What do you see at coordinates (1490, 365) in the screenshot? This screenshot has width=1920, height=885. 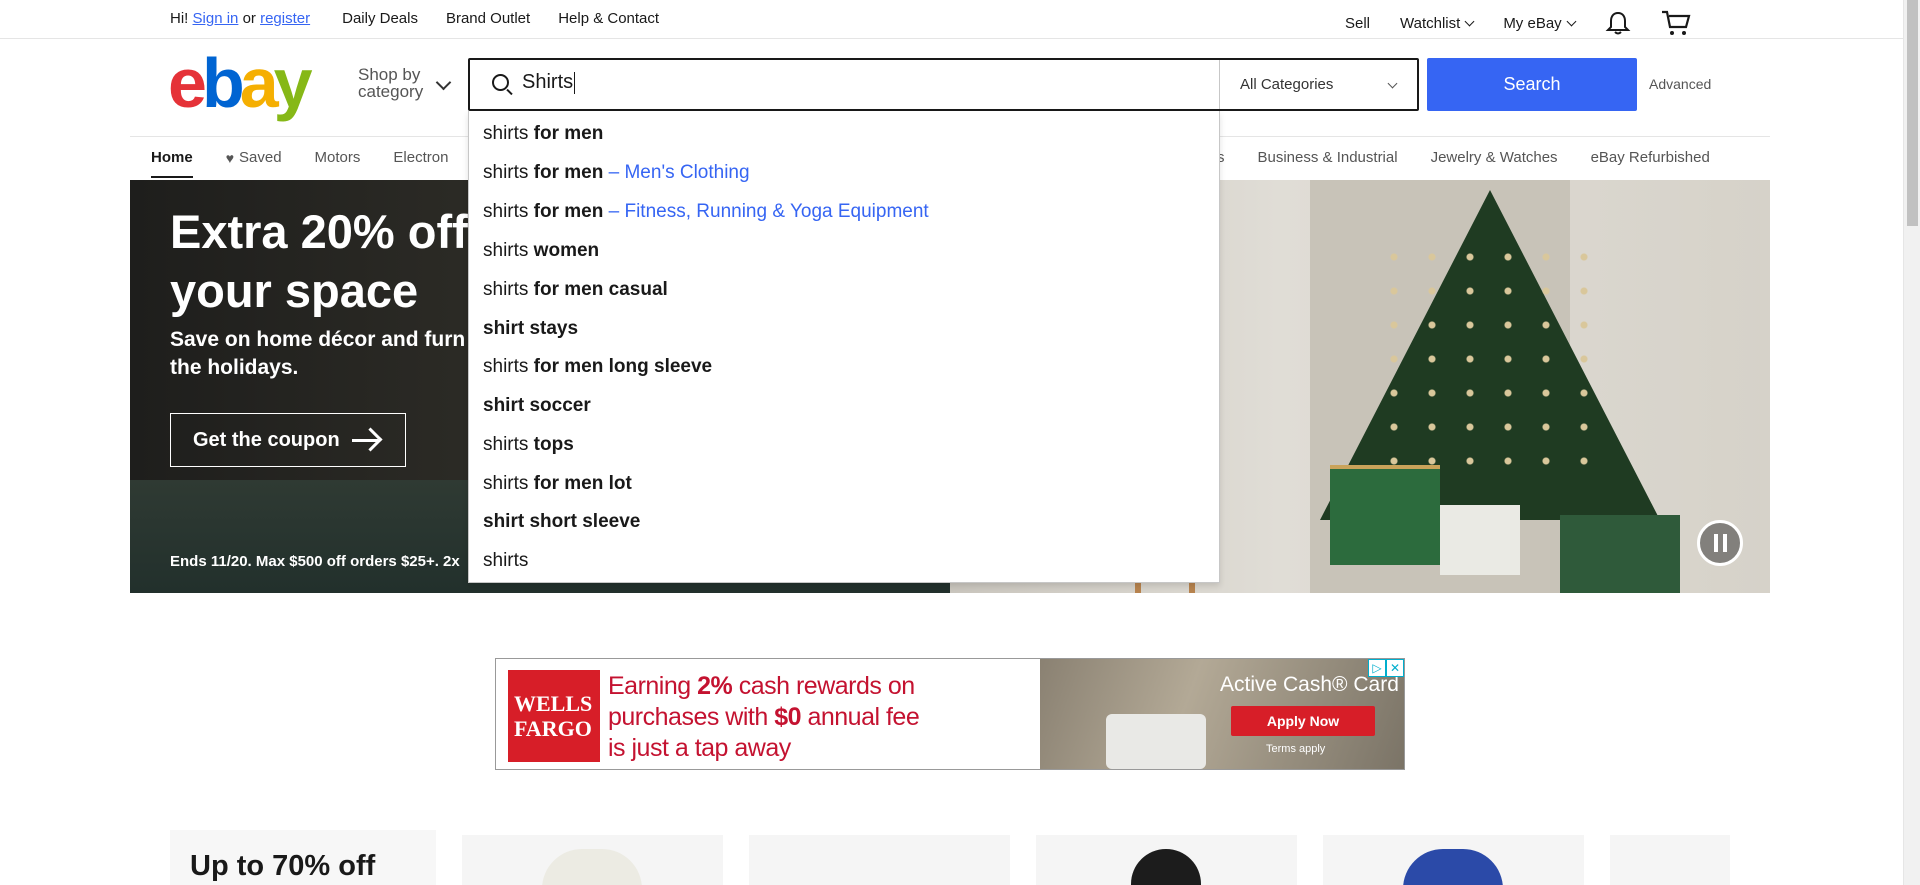 I see `ornaments-image` at bounding box center [1490, 365].